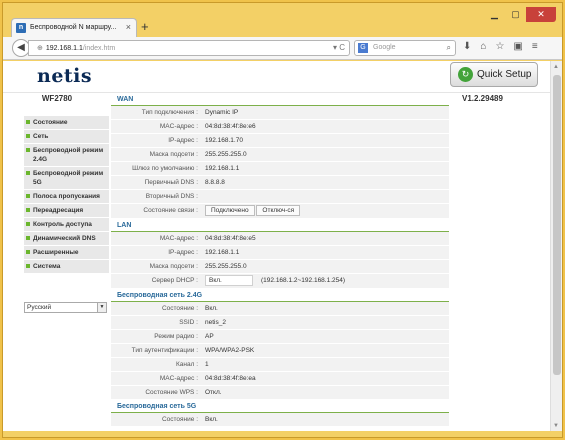  I want to click on wifi24-ssid-row: SSID : netis_2, so click(280, 323).